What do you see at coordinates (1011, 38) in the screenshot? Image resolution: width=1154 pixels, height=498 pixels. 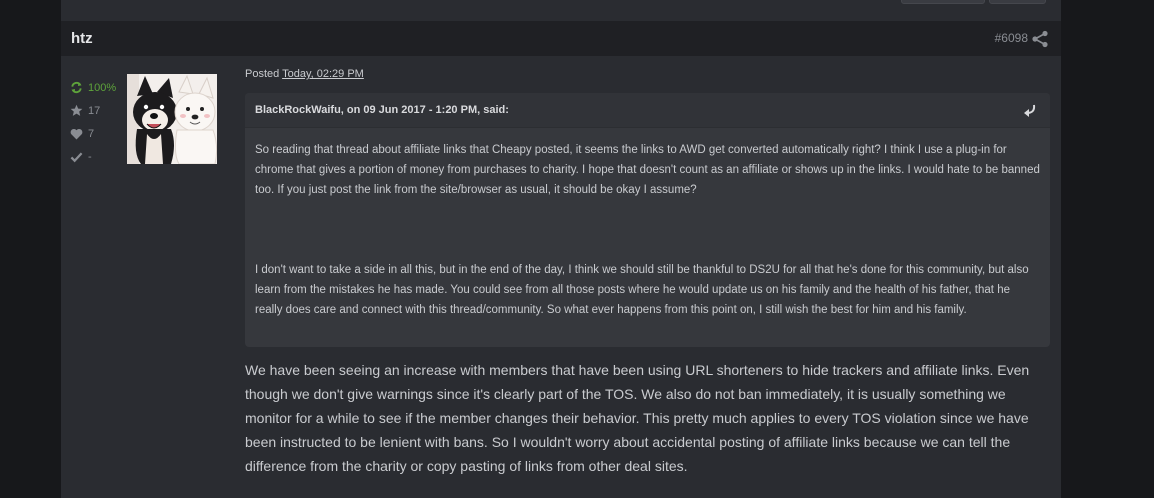 I see `post-number-link: #6098` at bounding box center [1011, 38].